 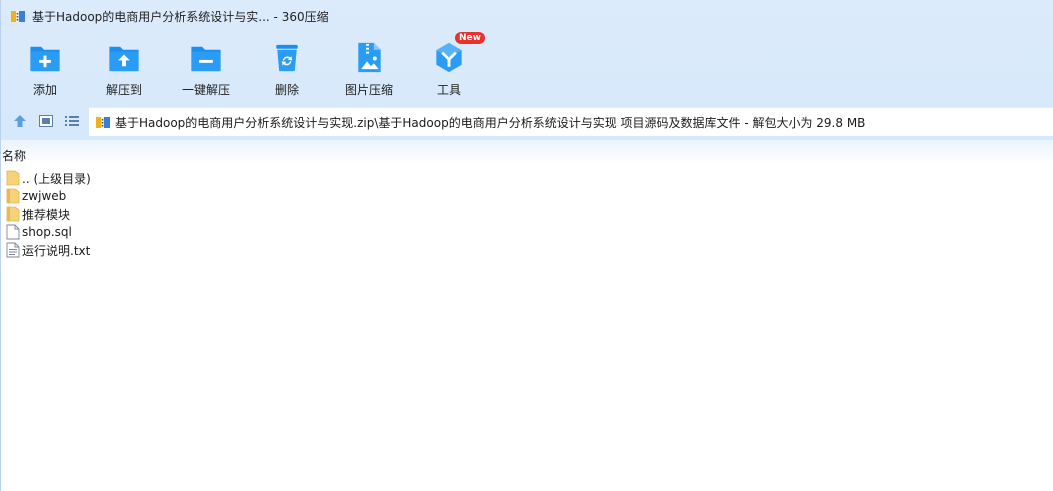 I want to click on list-item: 推荐模块, so click(x=201, y=214).